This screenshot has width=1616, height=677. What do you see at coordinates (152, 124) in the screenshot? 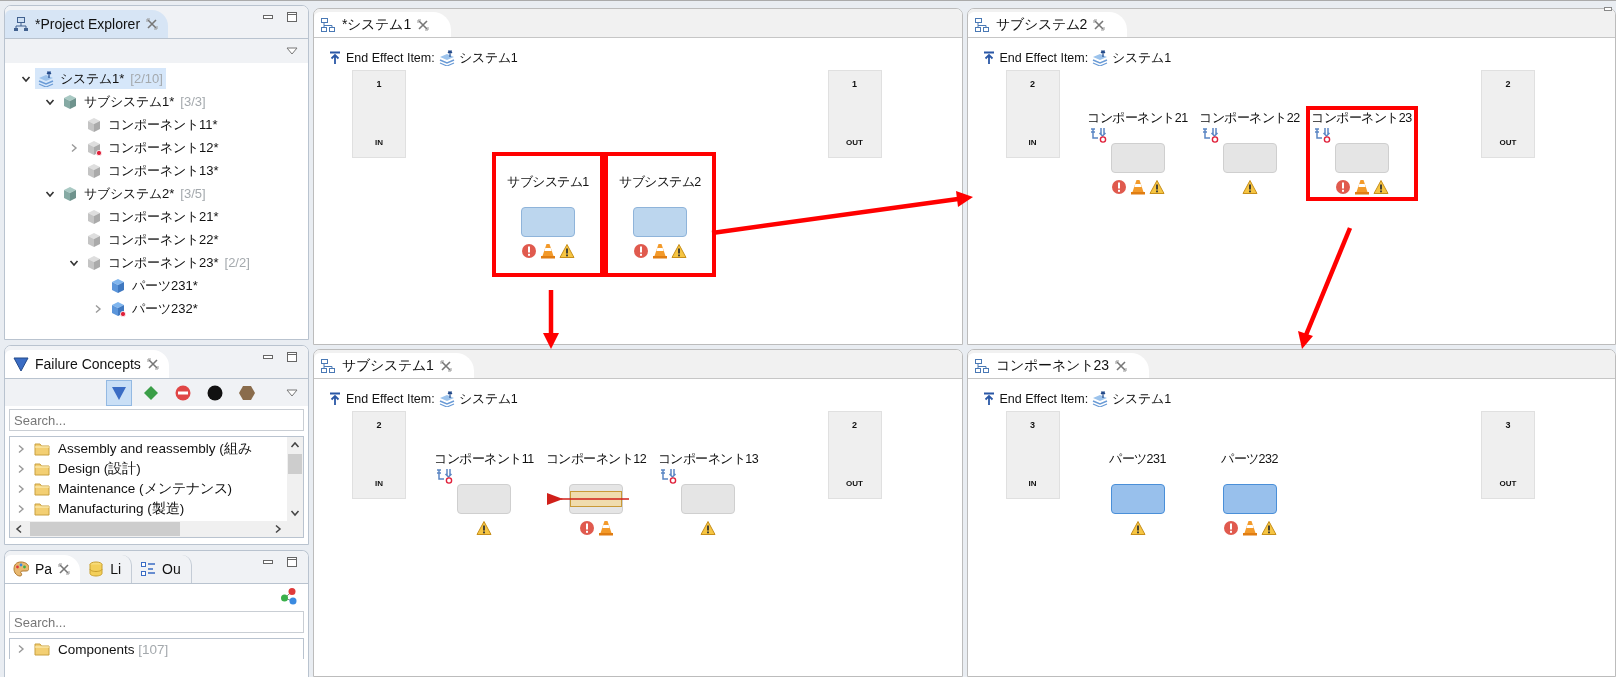
I see `tree-item: コンポーネント11*` at bounding box center [152, 124].